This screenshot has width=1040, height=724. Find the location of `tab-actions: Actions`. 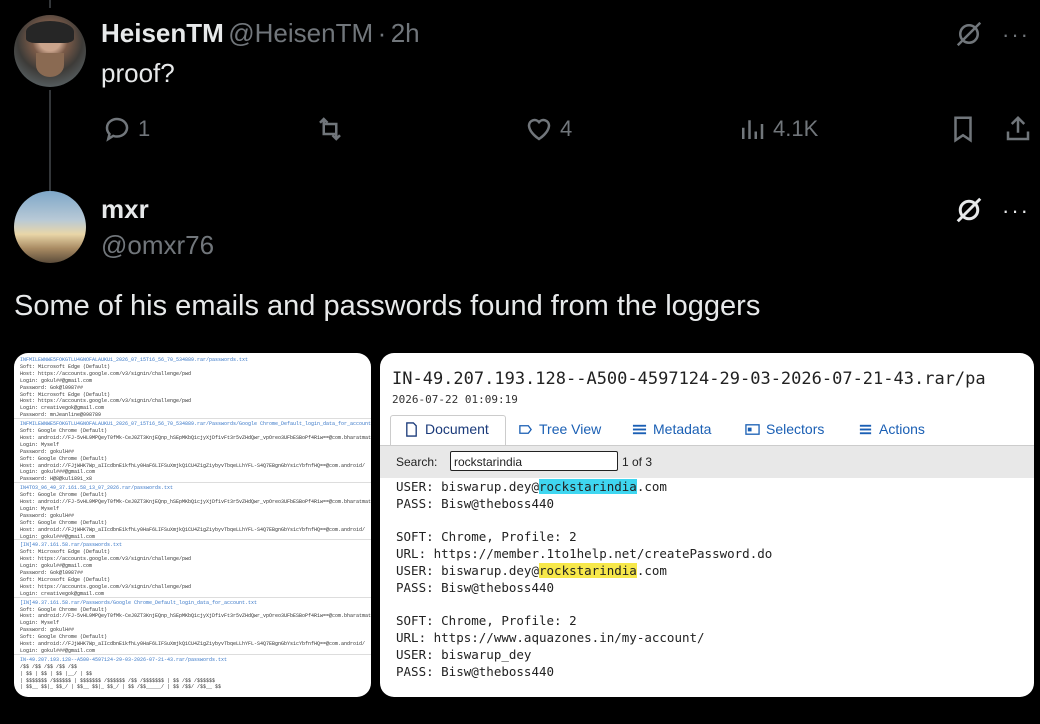

tab-actions: Actions is located at coordinates (891, 429).